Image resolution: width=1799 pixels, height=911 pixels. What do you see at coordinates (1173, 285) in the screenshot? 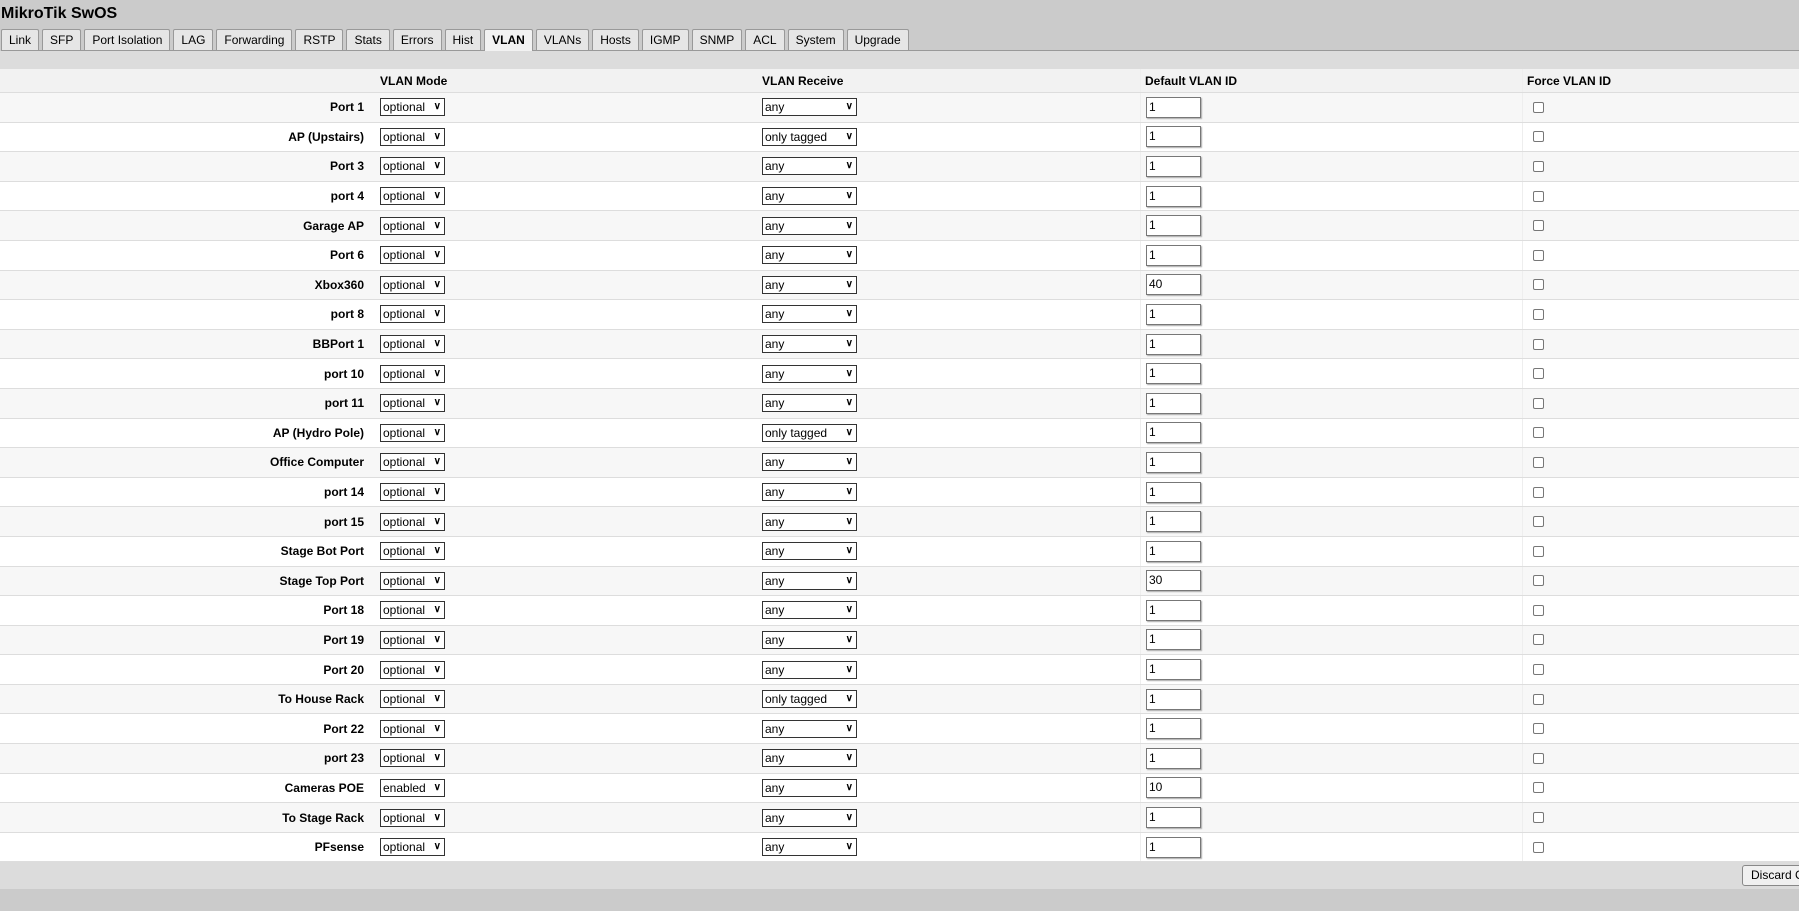
I see `default-vlan-id-input: 40` at bounding box center [1173, 285].